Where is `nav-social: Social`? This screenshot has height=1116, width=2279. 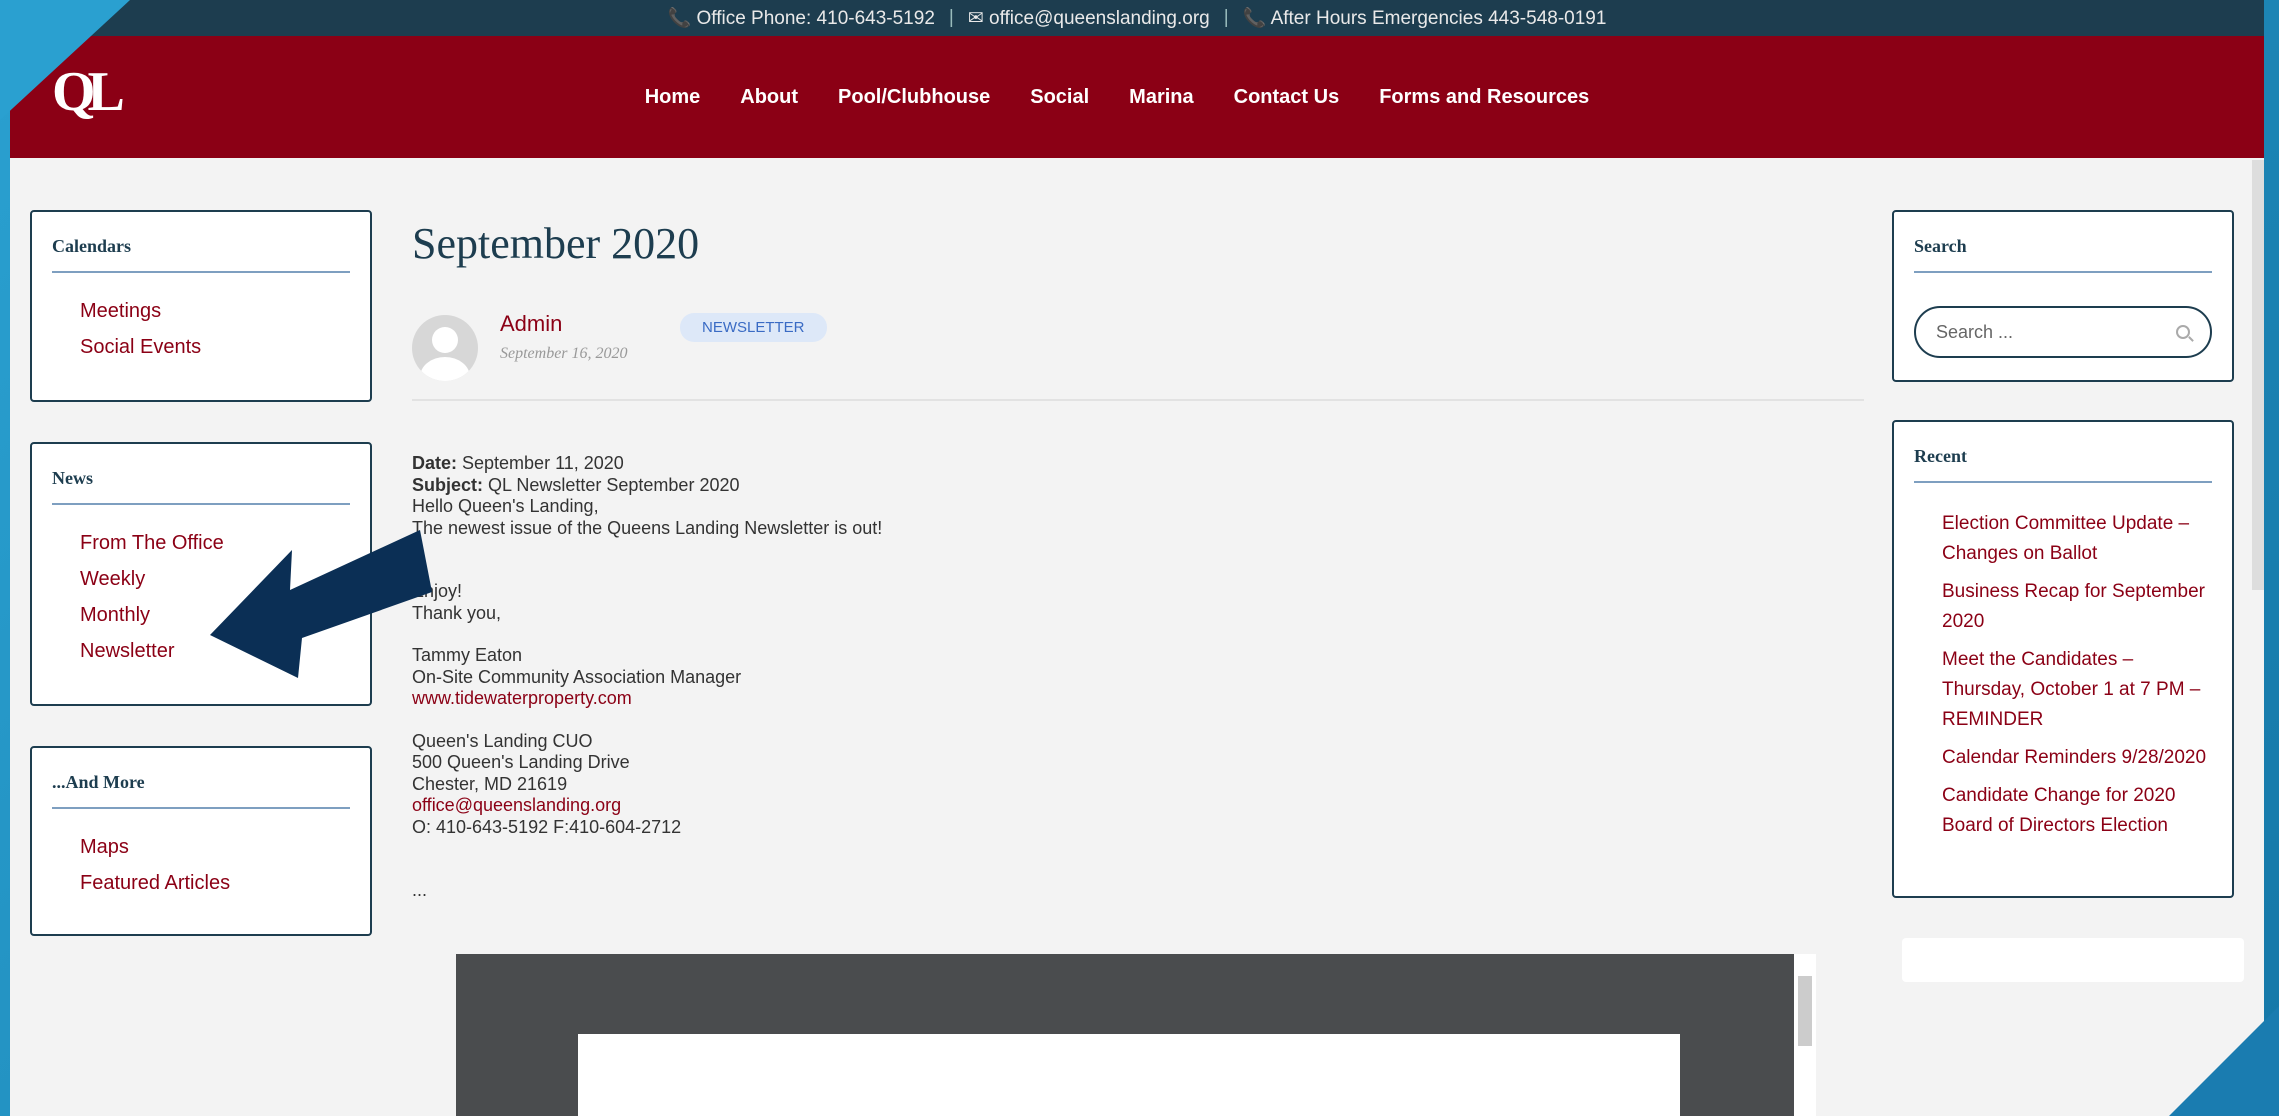 nav-social: Social is located at coordinates (1059, 97).